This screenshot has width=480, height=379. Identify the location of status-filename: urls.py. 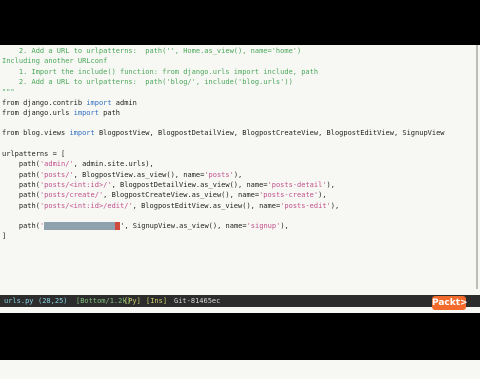
(19, 301).